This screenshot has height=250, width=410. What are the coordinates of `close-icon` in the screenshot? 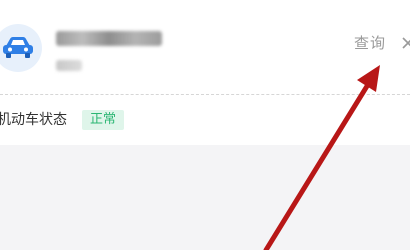 It's located at (405, 43).